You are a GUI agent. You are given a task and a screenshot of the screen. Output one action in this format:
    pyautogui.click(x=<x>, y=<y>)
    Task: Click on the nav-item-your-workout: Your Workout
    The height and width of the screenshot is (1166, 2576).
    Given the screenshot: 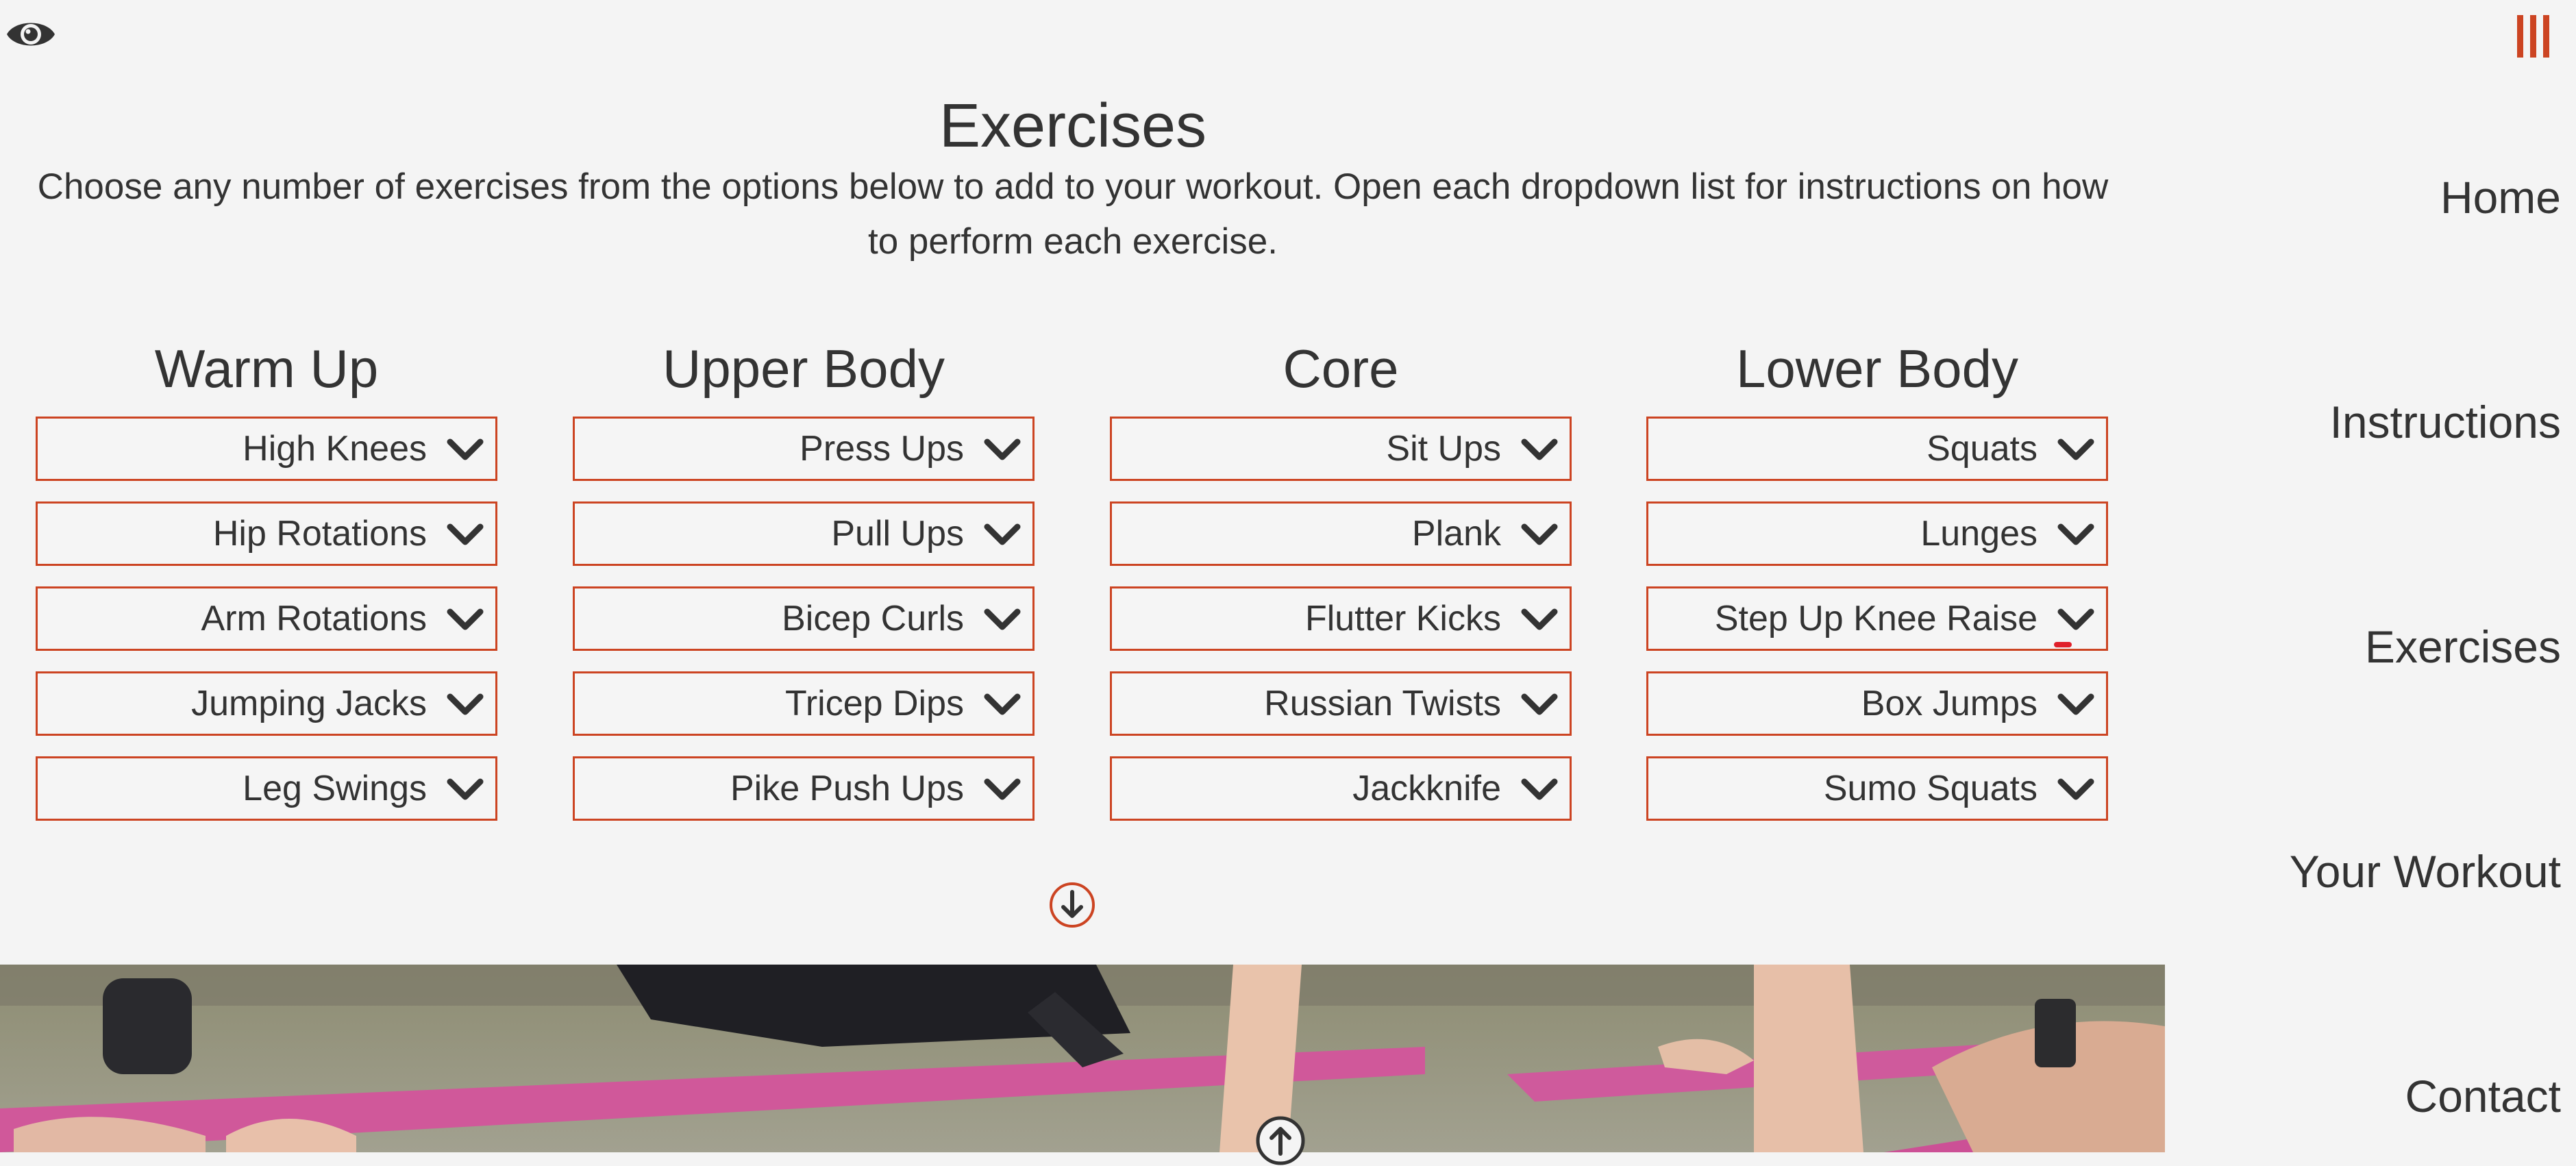 What is the action you would take?
    pyautogui.click(x=2425, y=871)
    